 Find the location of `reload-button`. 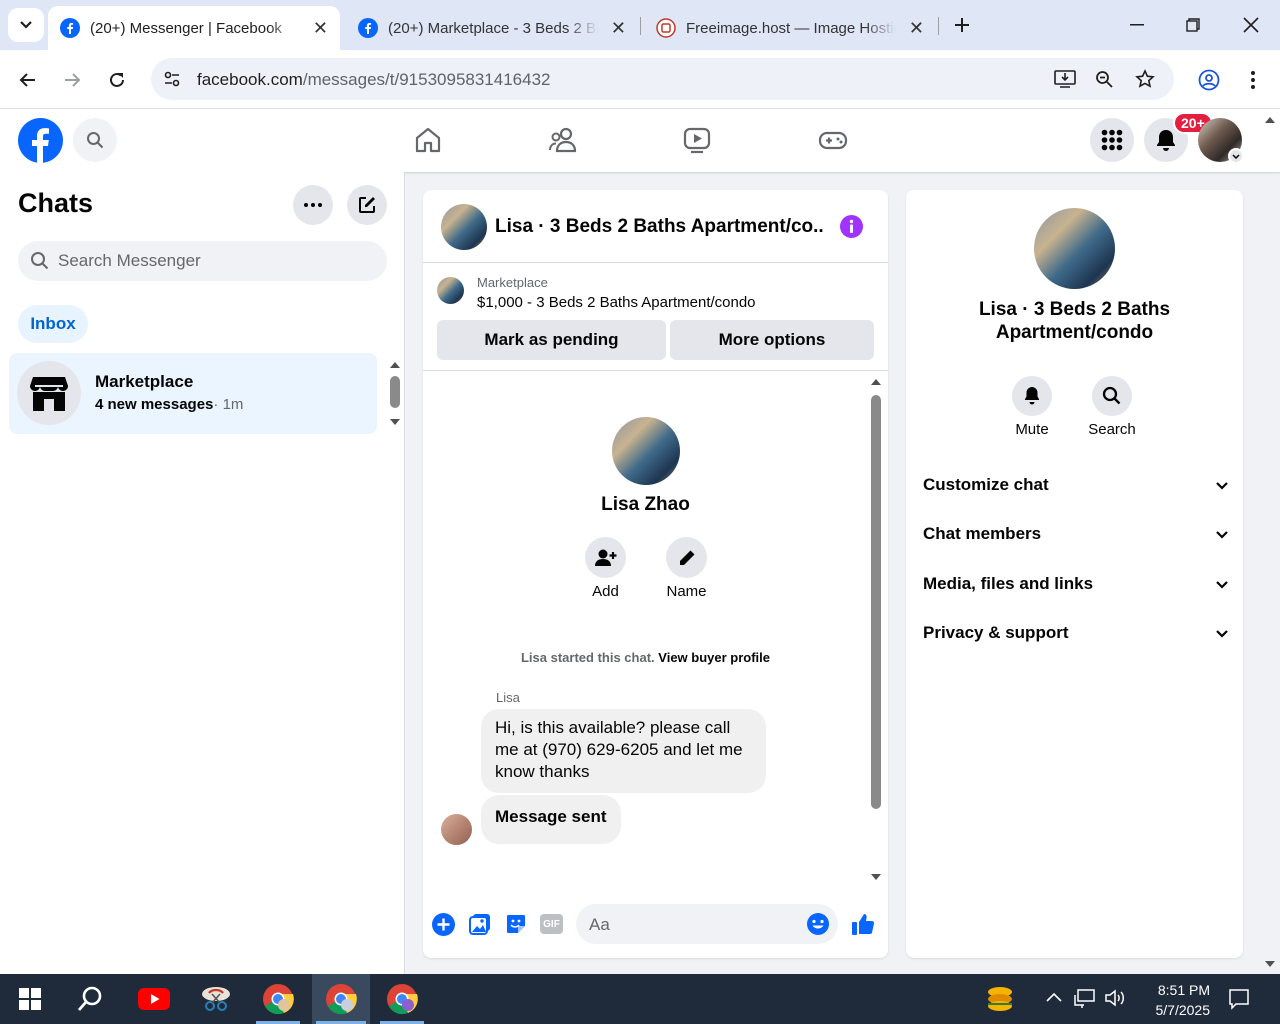

reload-button is located at coordinates (117, 80).